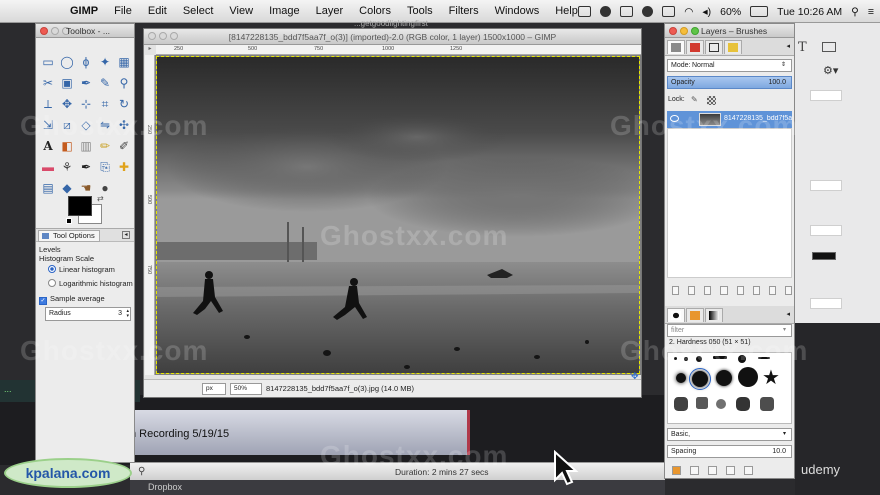 The image size is (880, 495). I want to click on scissors-icon: ✂, so click(48, 83).